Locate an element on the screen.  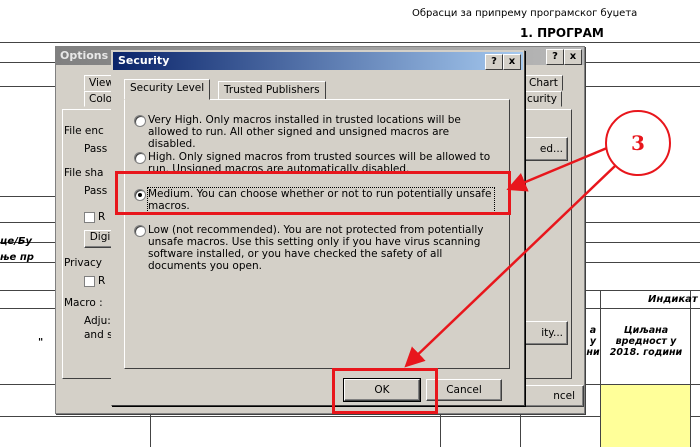
privacy-label: Privacy is located at coordinates (83, 263).